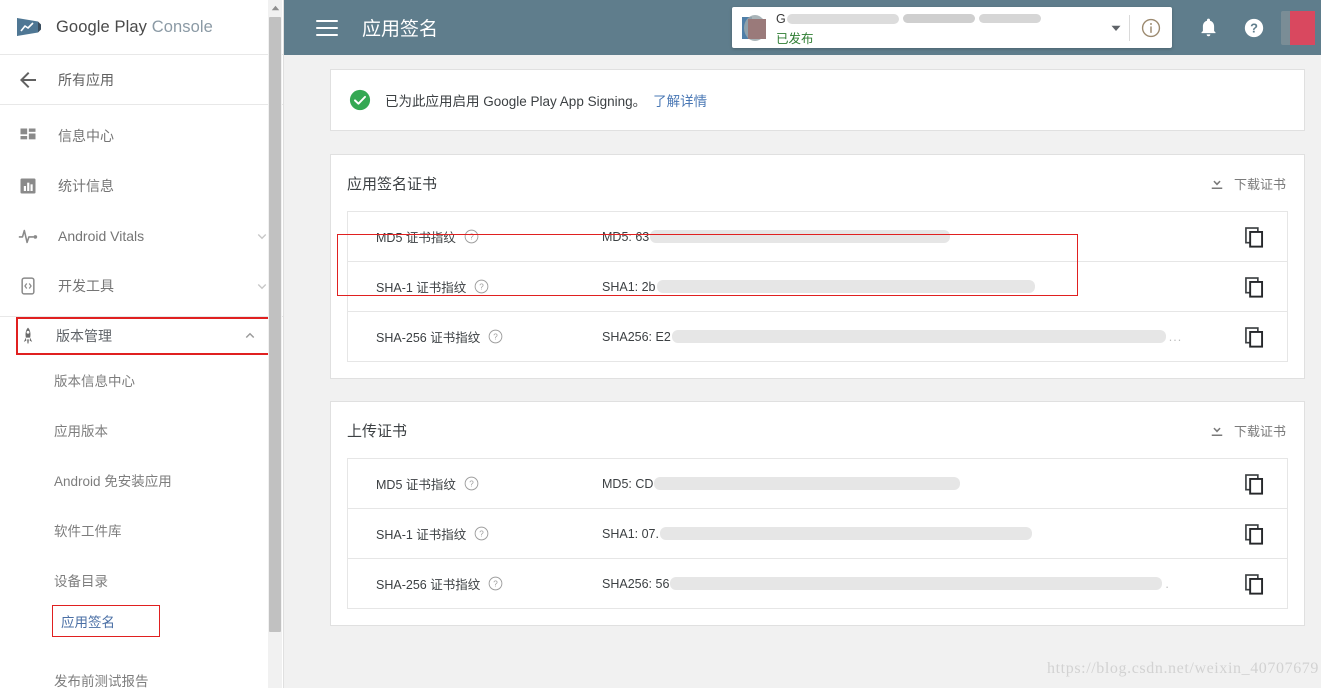 The width and height of the screenshot is (1321, 688). Describe the element at coordinates (250, 336) in the screenshot. I see `chevron-up-icon` at that location.